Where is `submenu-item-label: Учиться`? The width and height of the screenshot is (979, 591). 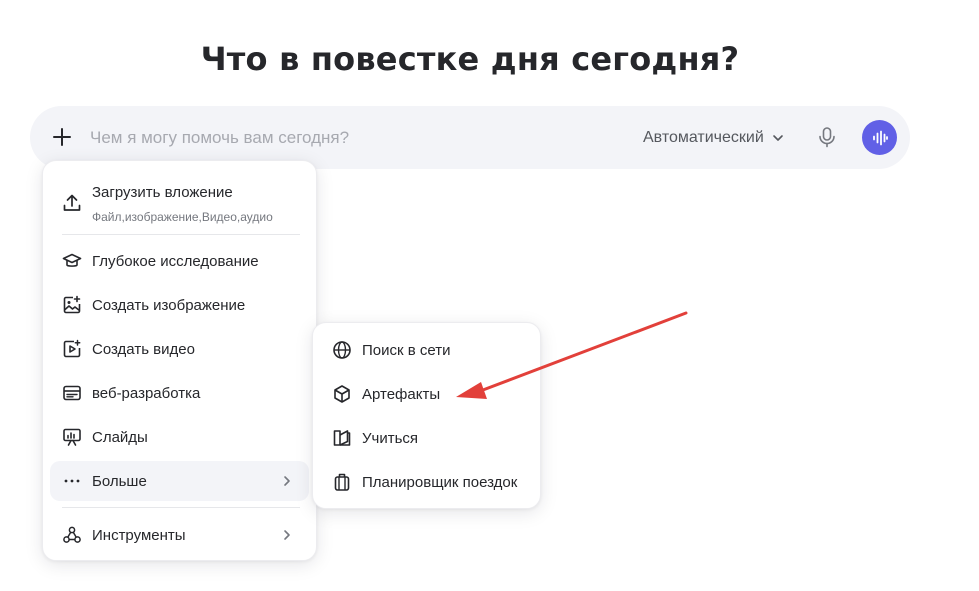
submenu-item-label: Учиться is located at coordinates (390, 438).